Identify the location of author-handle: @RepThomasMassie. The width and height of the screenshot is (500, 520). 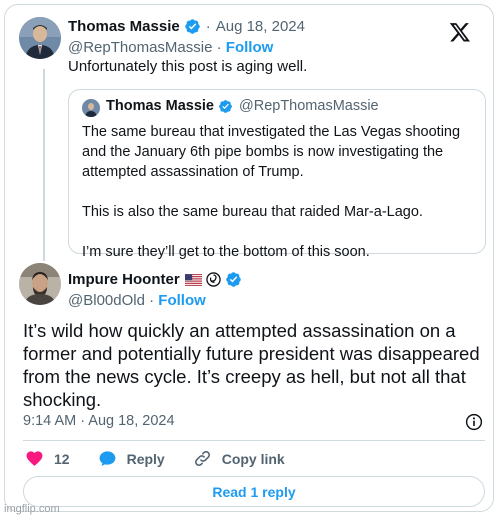
(140, 47).